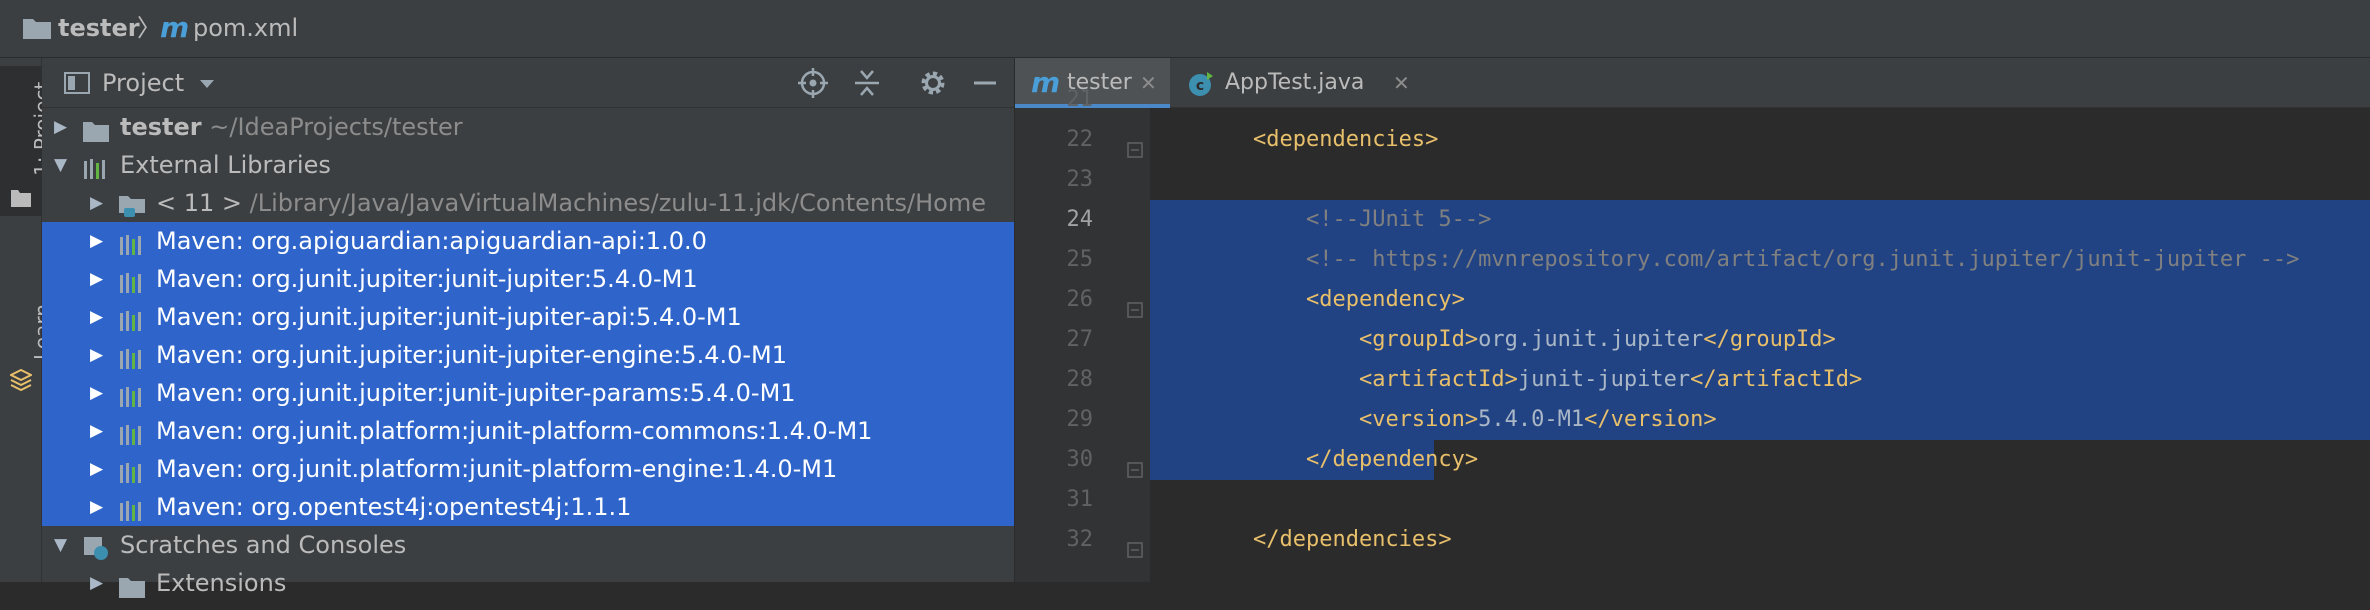  Describe the element at coordinates (528, 545) in the screenshot. I see `tree-item: ▼ Scratches and Consoles` at that location.